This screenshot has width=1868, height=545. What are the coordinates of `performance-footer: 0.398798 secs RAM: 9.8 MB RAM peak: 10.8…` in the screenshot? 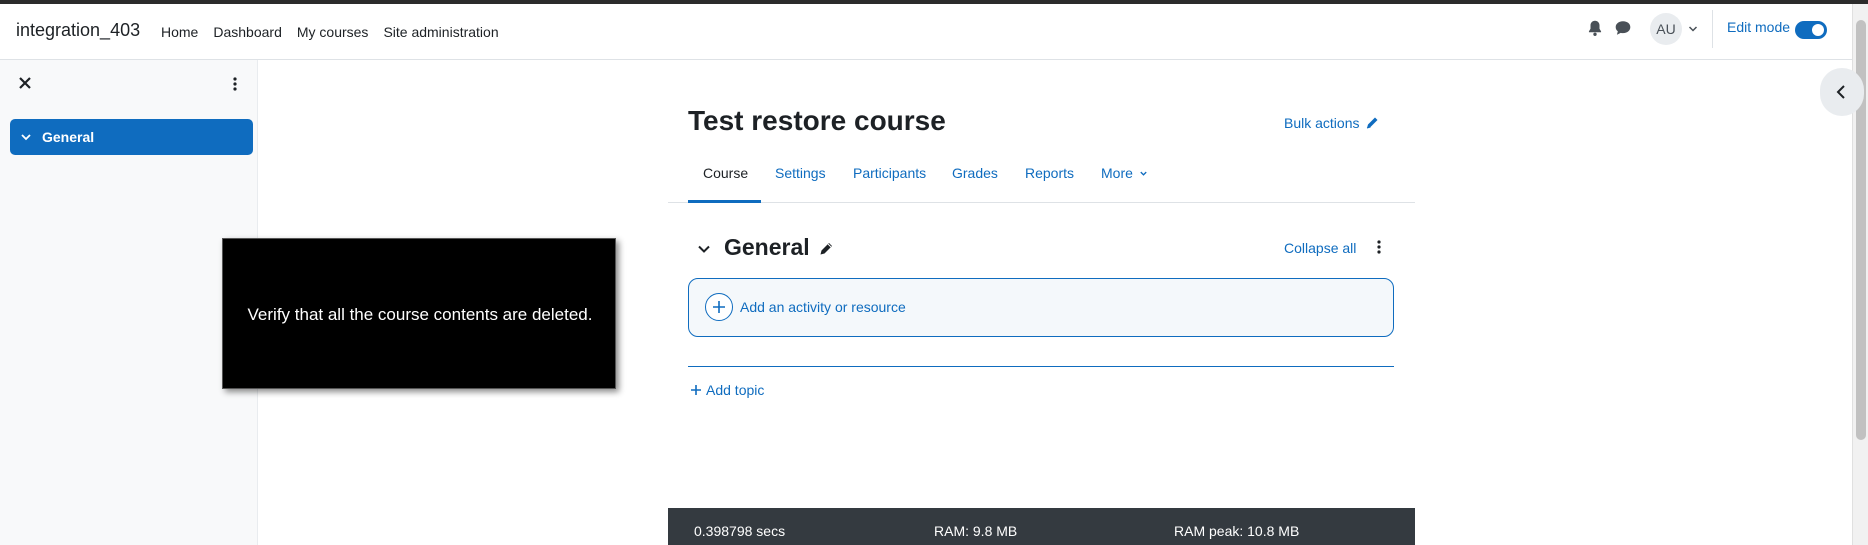 It's located at (1041, 526).